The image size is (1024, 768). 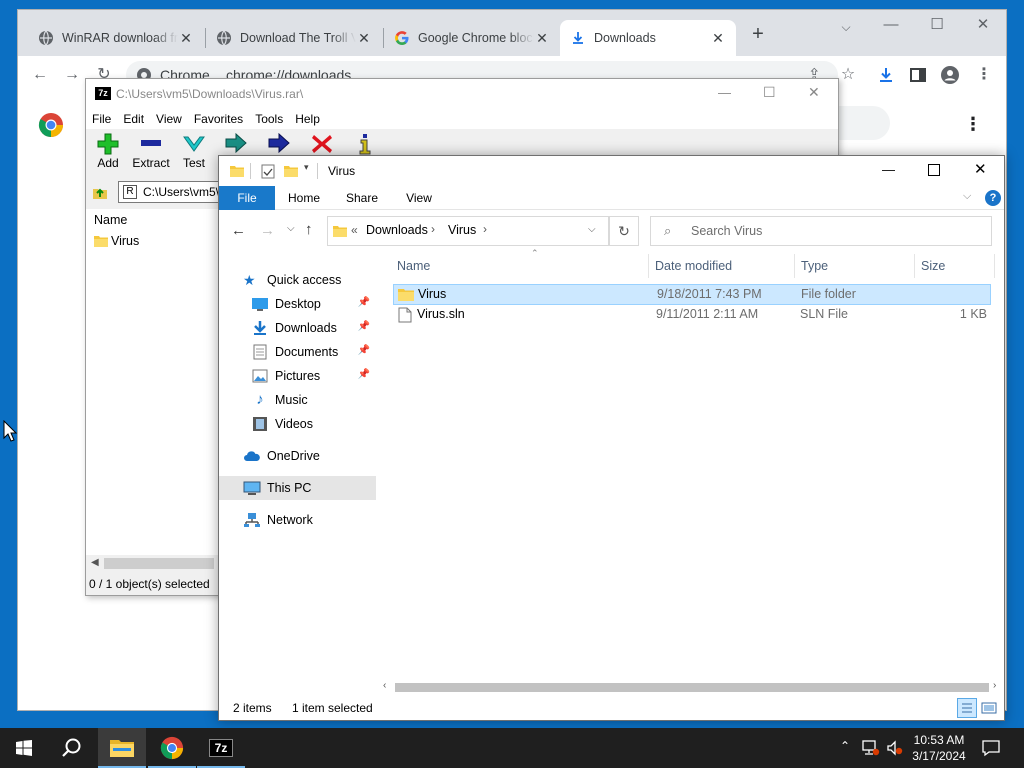 I want to click on column-header-name: Name, so click(x=520, y=266).